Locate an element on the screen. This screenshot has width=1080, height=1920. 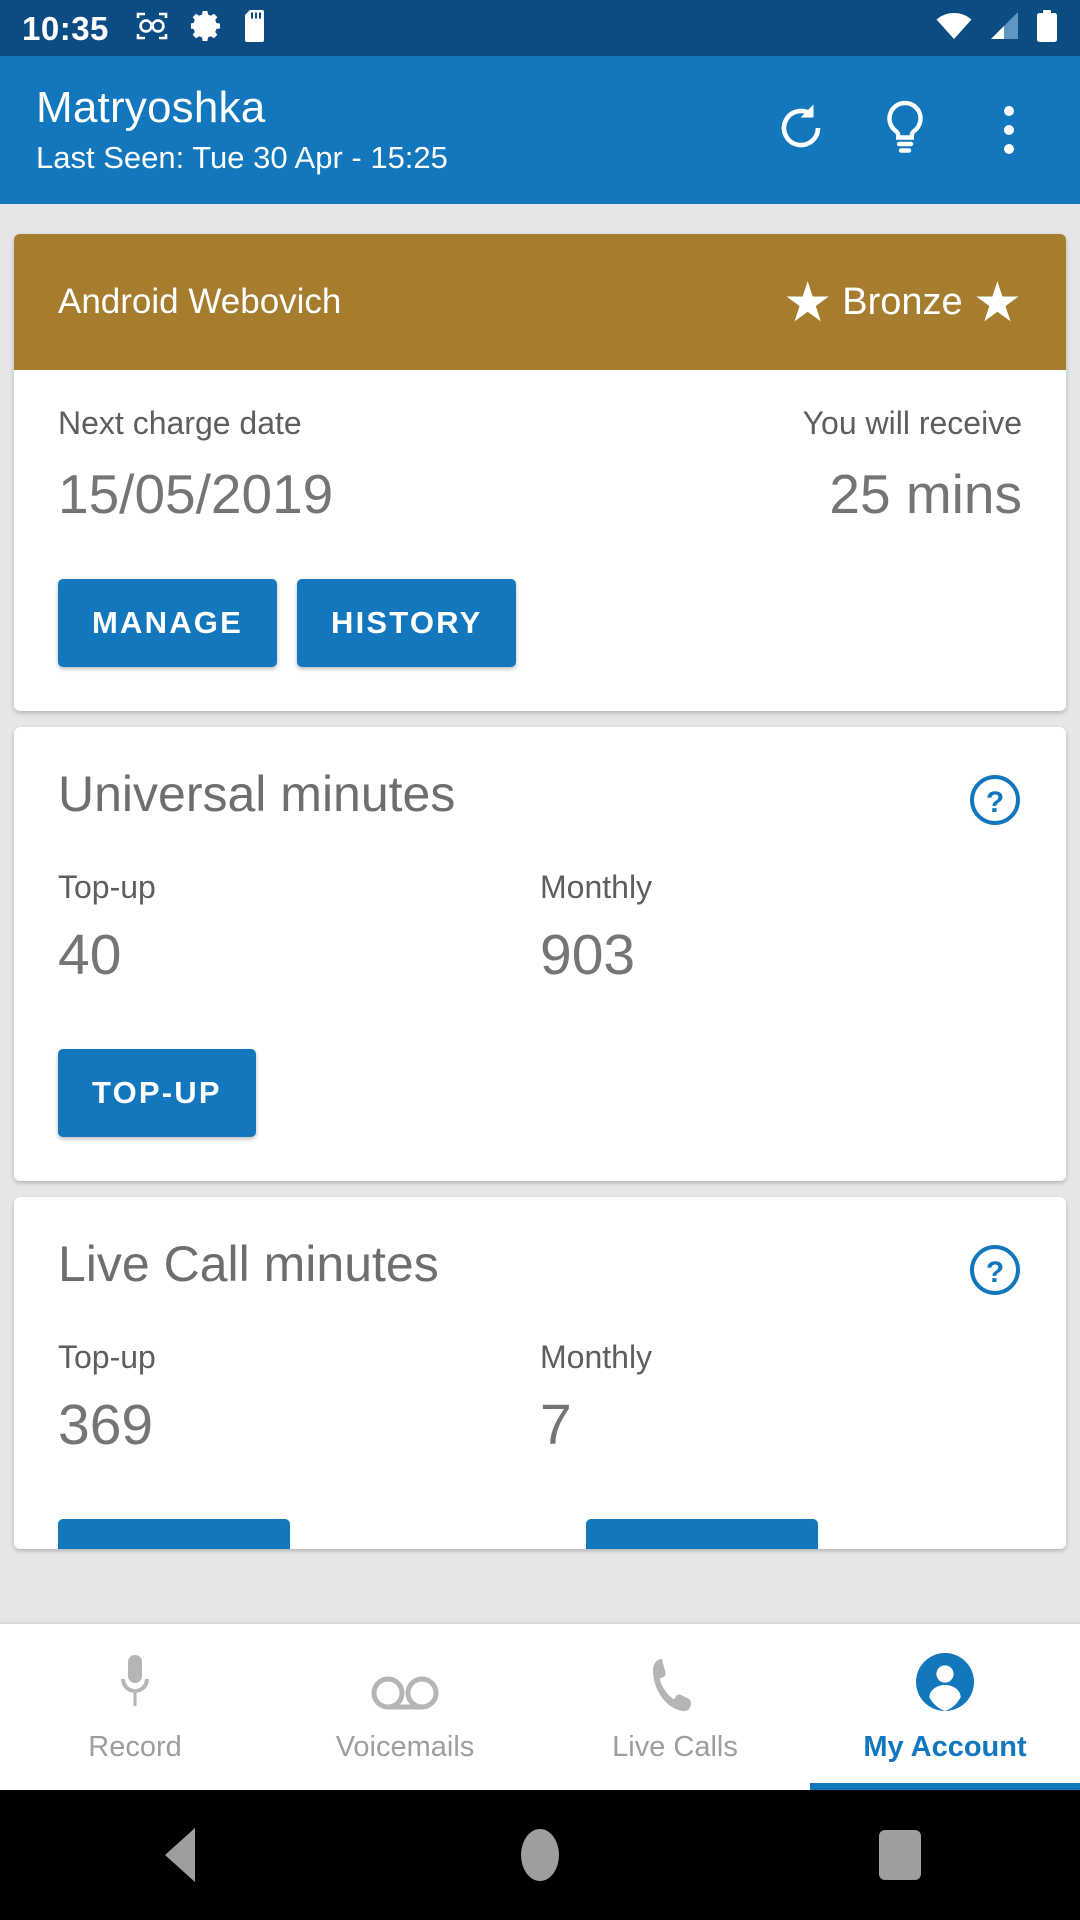
back-triangle-icon is located at coordinates (180, 1855).